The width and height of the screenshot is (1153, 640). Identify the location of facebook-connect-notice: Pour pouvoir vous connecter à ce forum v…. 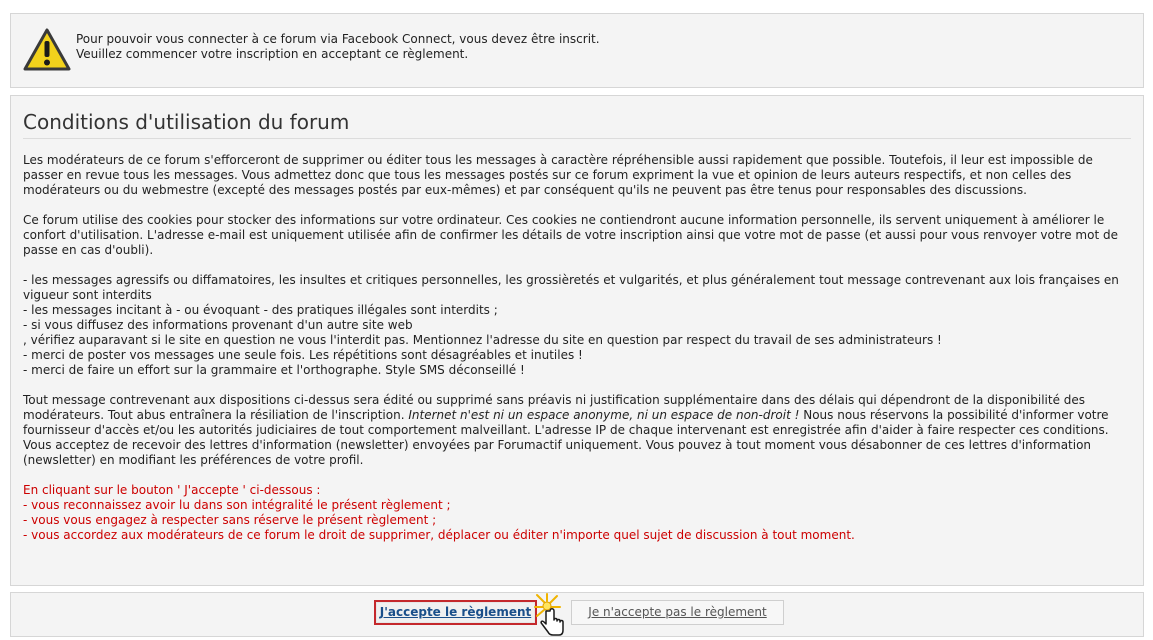
(577, 50).